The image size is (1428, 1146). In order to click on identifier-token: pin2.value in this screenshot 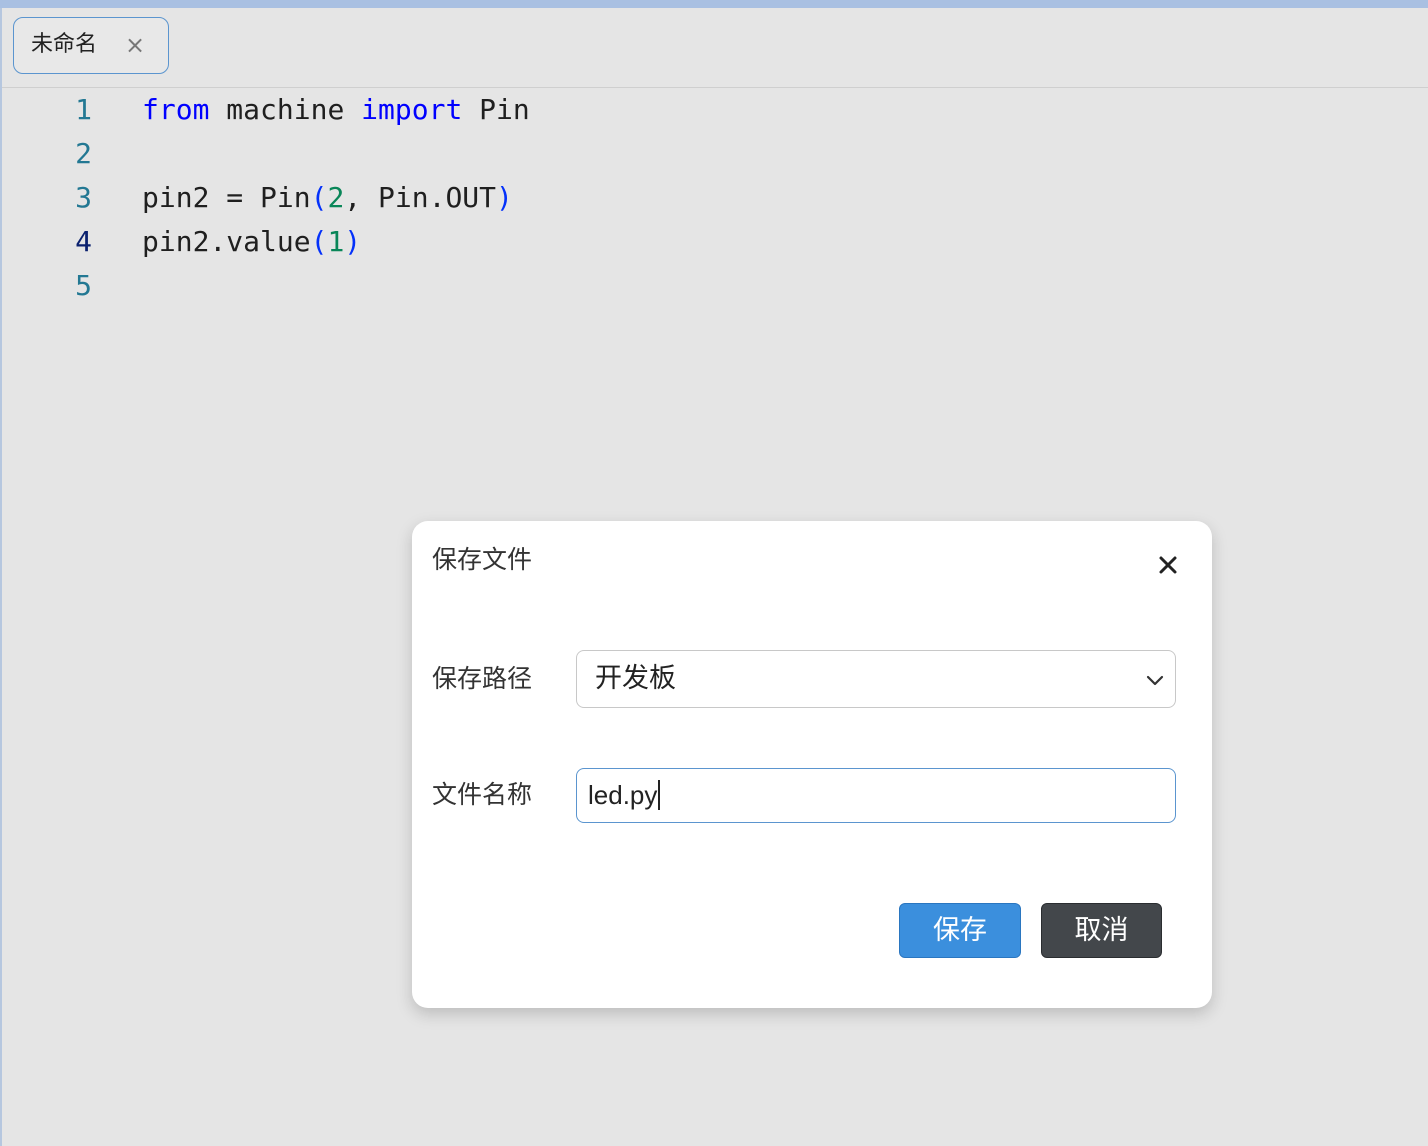, I will do `click(226, 241)`.